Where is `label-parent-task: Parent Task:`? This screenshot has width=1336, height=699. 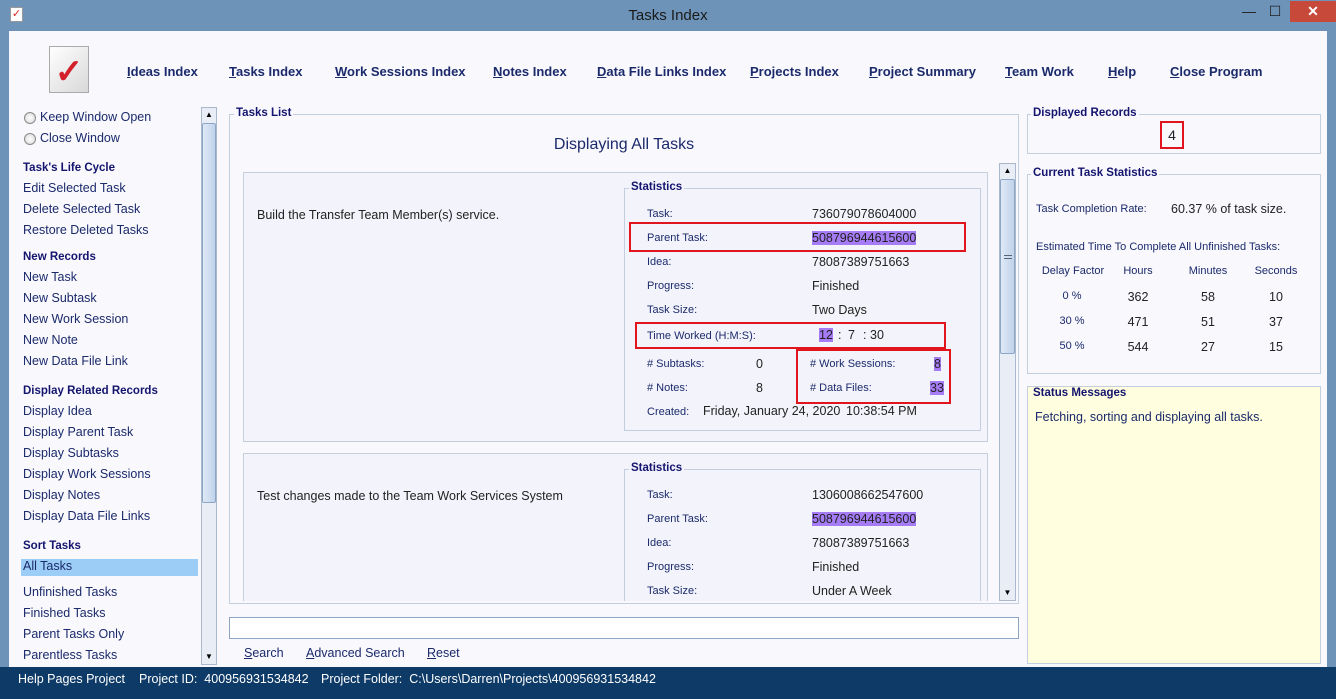 label-parent-task: Parent Task: is located at coordinates (677, 519).